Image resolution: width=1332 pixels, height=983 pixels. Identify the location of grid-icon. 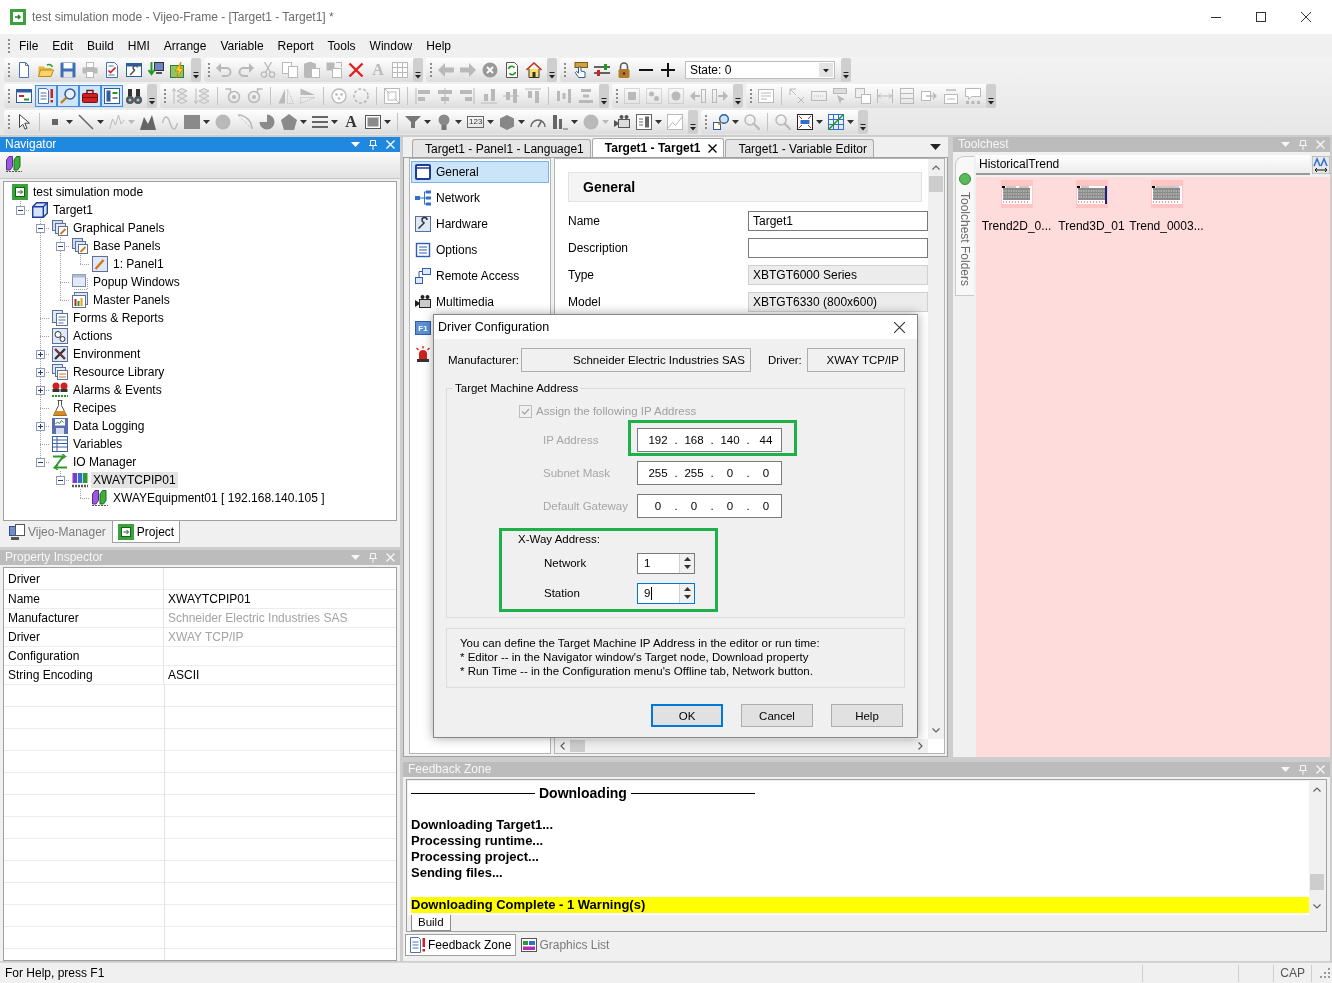
(836, 122).